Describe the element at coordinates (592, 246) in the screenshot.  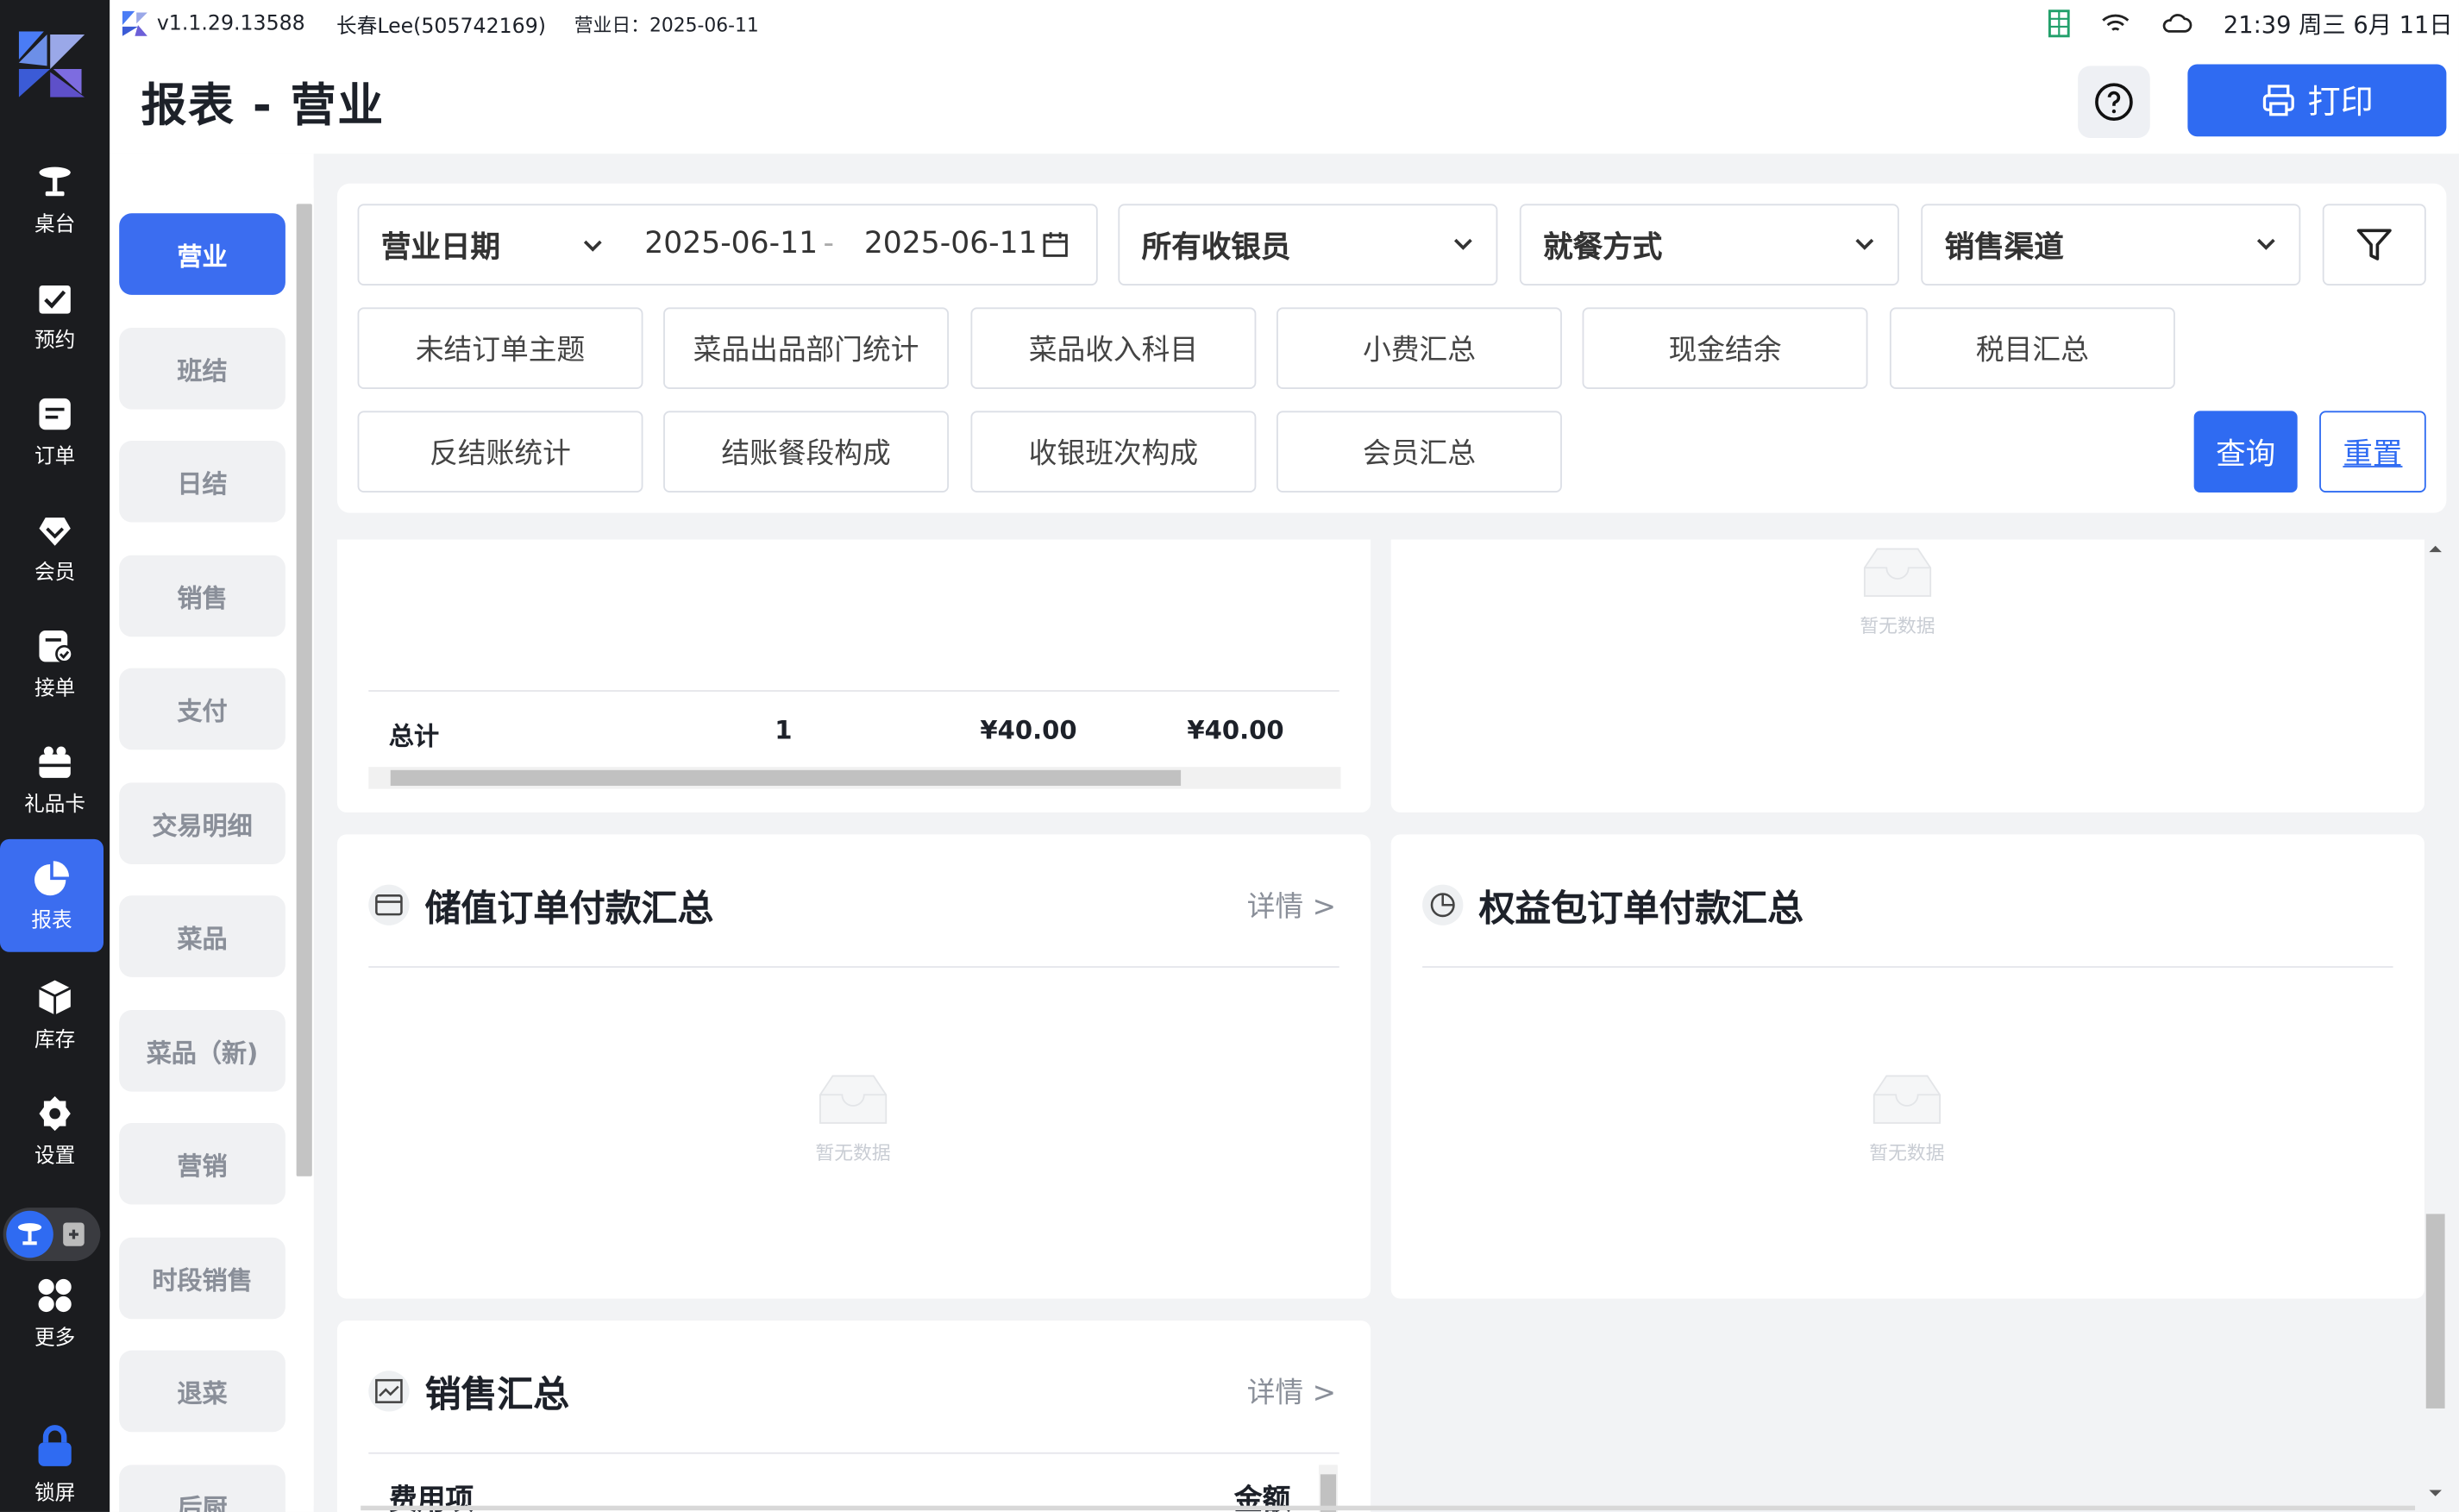
I see `chevron-down-icon` at that location.